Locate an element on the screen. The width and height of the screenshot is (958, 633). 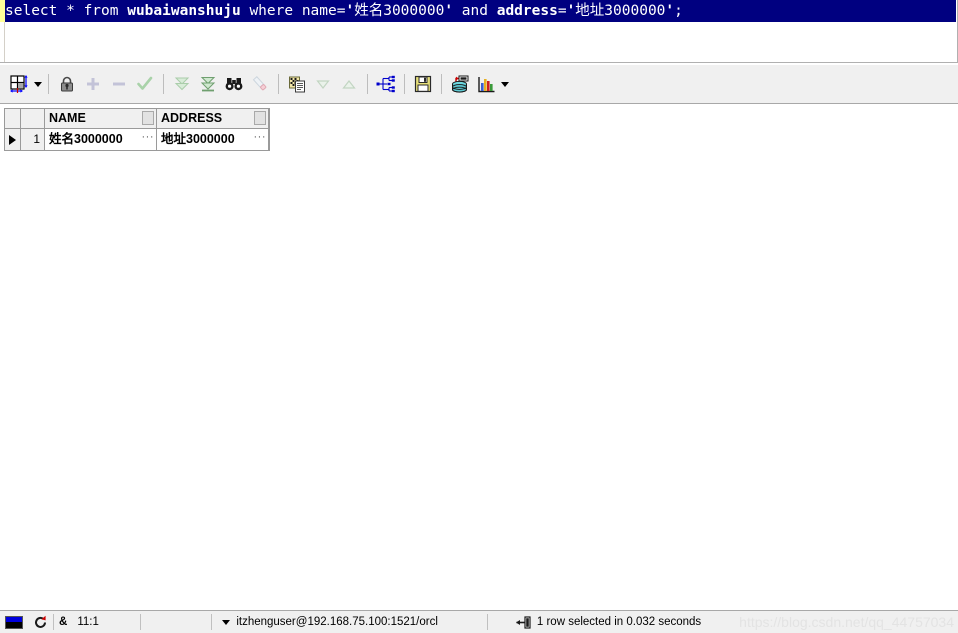
column-sort-button-name is located at coordinates (148, 118).